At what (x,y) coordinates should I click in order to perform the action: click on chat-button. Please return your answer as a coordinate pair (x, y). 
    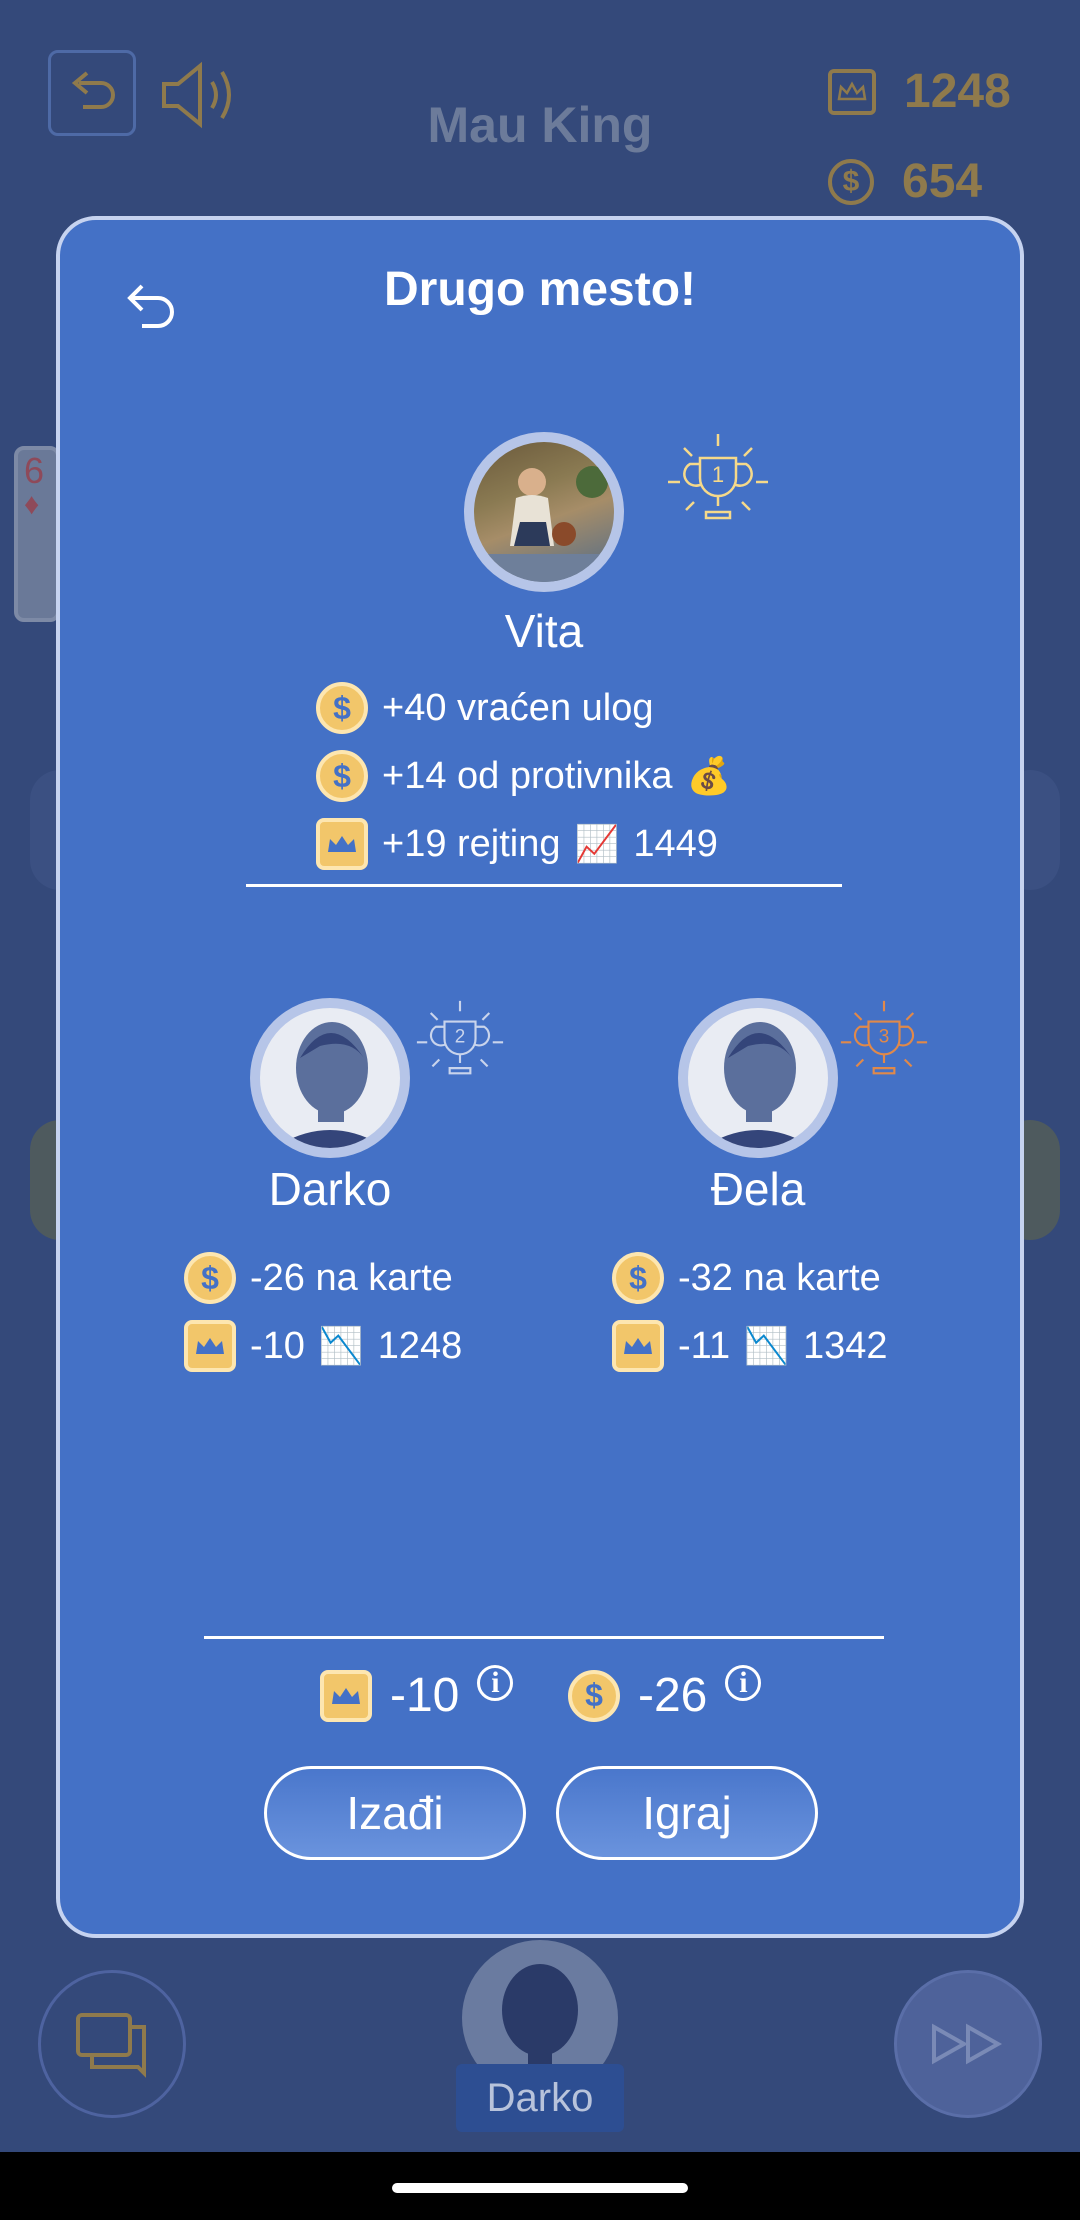
    Looking at the image, I should click on (112, 2044).